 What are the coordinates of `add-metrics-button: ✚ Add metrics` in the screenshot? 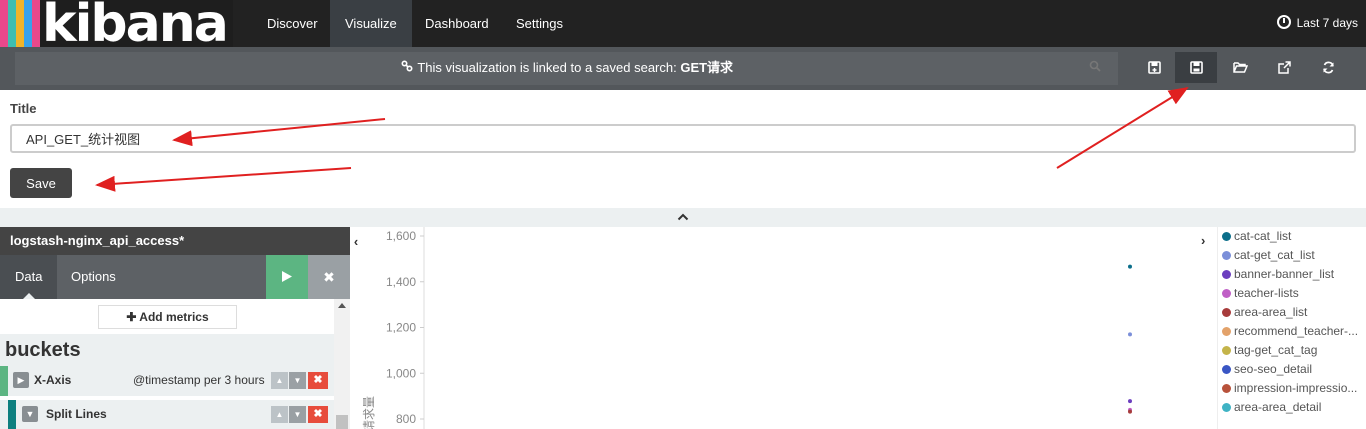 It's located at (167, 317).